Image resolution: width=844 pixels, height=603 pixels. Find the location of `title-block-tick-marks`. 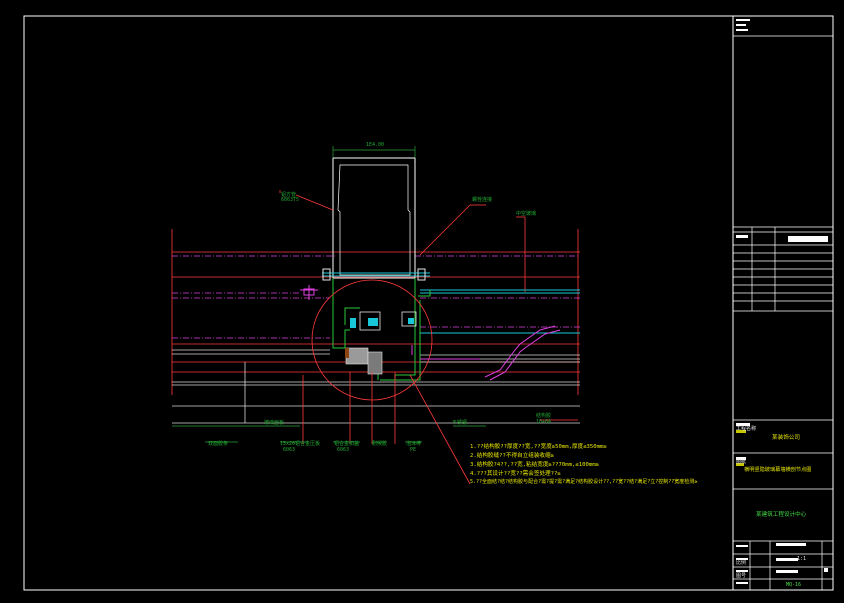

title-block-tick-marks is located at coordinates (782, 301).